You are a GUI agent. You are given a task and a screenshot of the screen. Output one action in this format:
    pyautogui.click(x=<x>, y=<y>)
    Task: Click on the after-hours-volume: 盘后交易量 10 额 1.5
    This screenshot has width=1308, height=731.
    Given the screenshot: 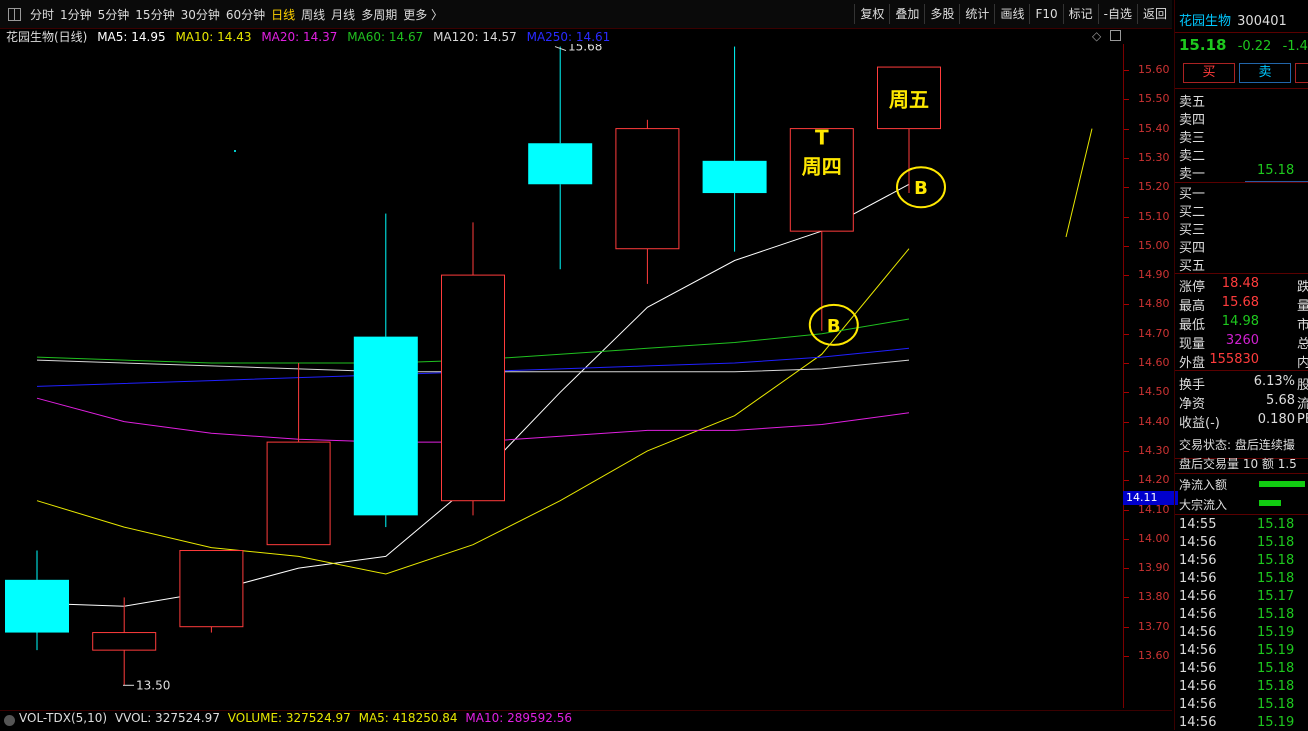 What is the action you would take?
    pyautogui.click(x=1238, y=464)
    